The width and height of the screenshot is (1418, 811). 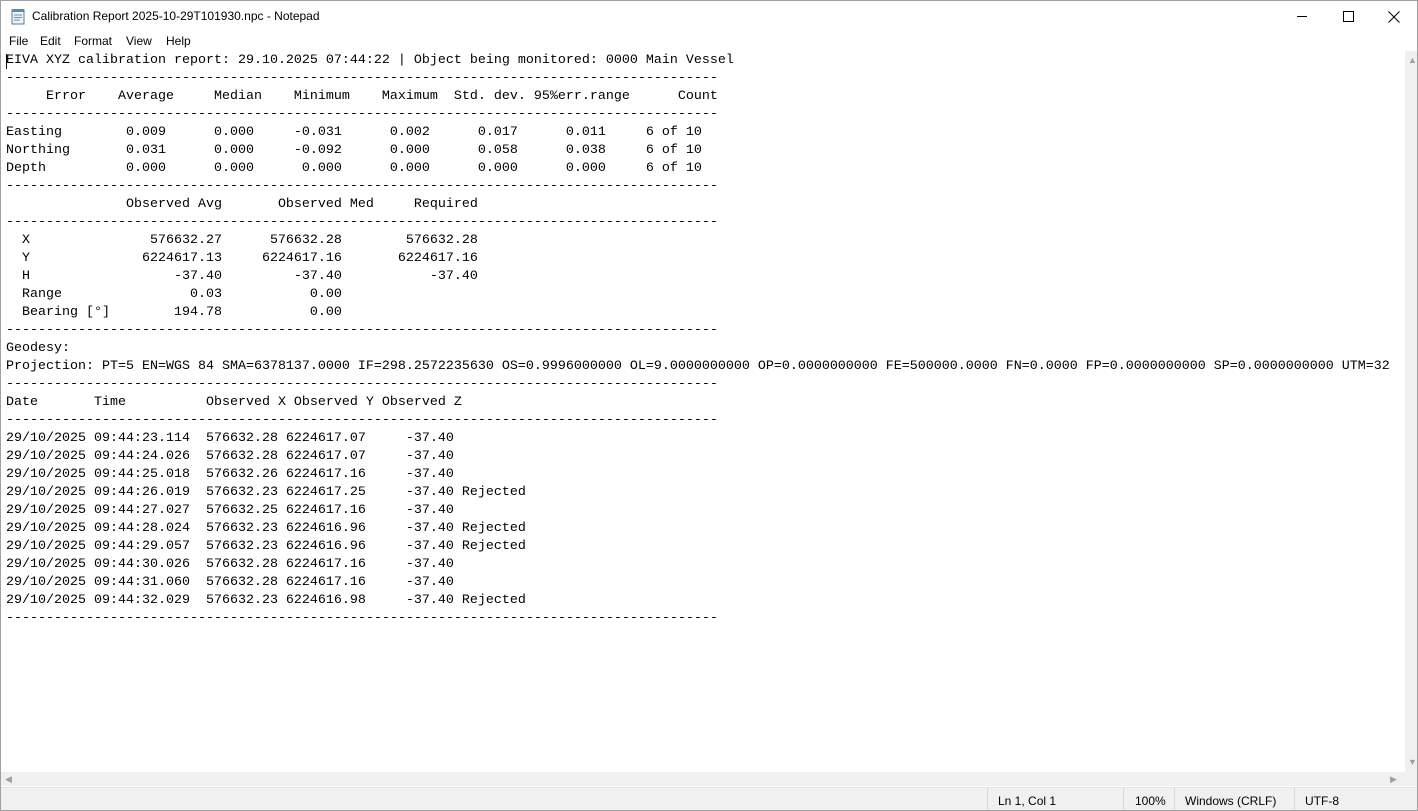 I want to click on scroll-right-icon: ▶, so click(x=1393, y=779).